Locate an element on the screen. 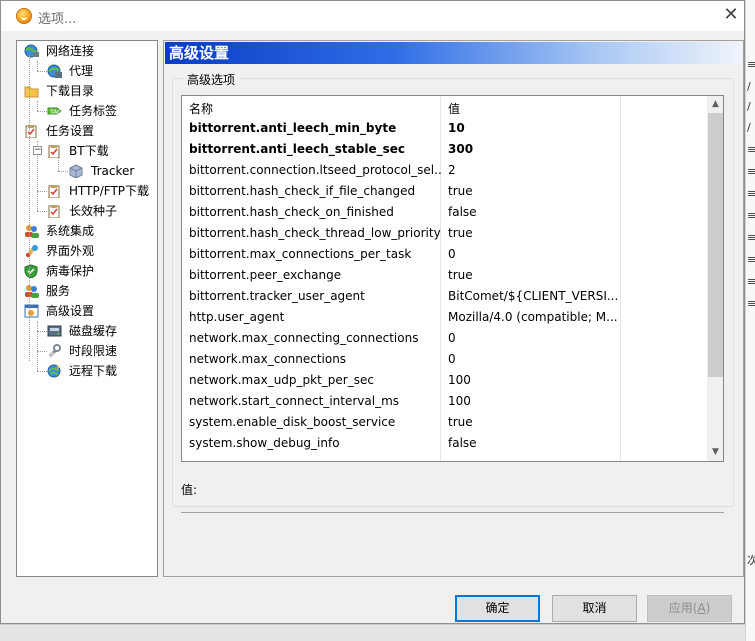 Image resolution: width=755 pixels, height=641 pixels. shield-icon is located at coordinates (31, 271).